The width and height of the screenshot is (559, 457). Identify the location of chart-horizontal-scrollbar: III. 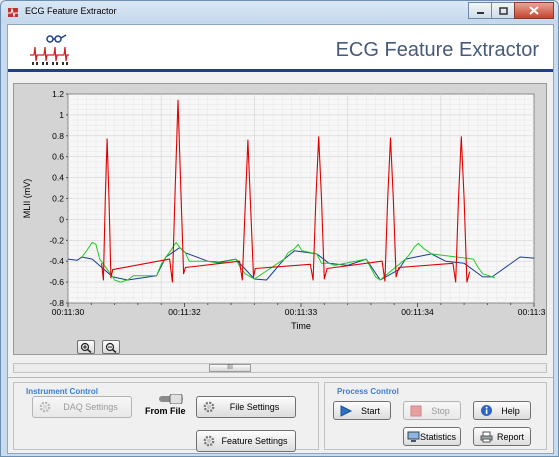
(280, 368).